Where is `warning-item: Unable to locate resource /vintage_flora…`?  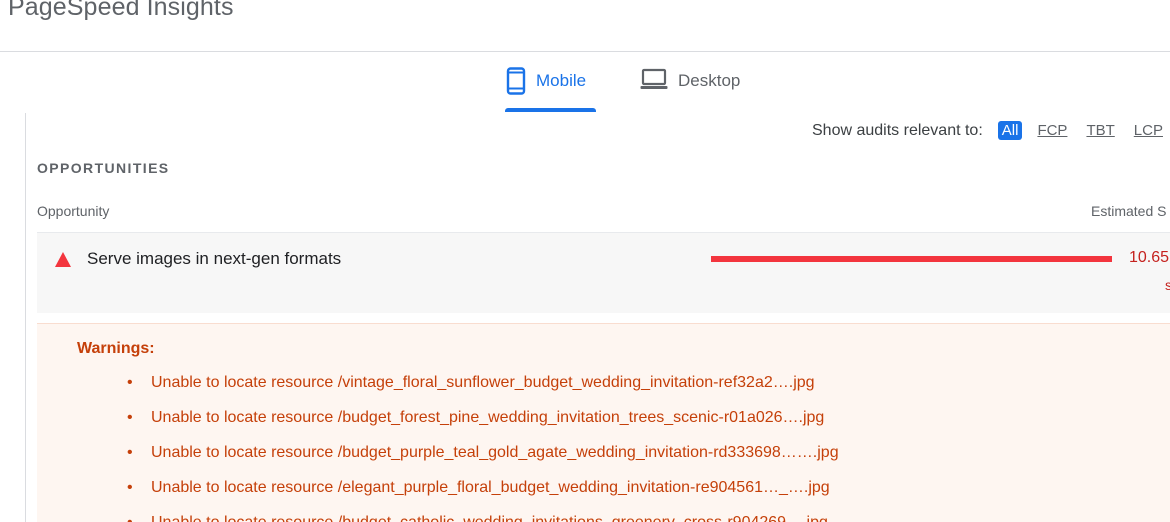
warning-item: Unable to locate resource /vintage_flora… is located at coordinates (483, 388).